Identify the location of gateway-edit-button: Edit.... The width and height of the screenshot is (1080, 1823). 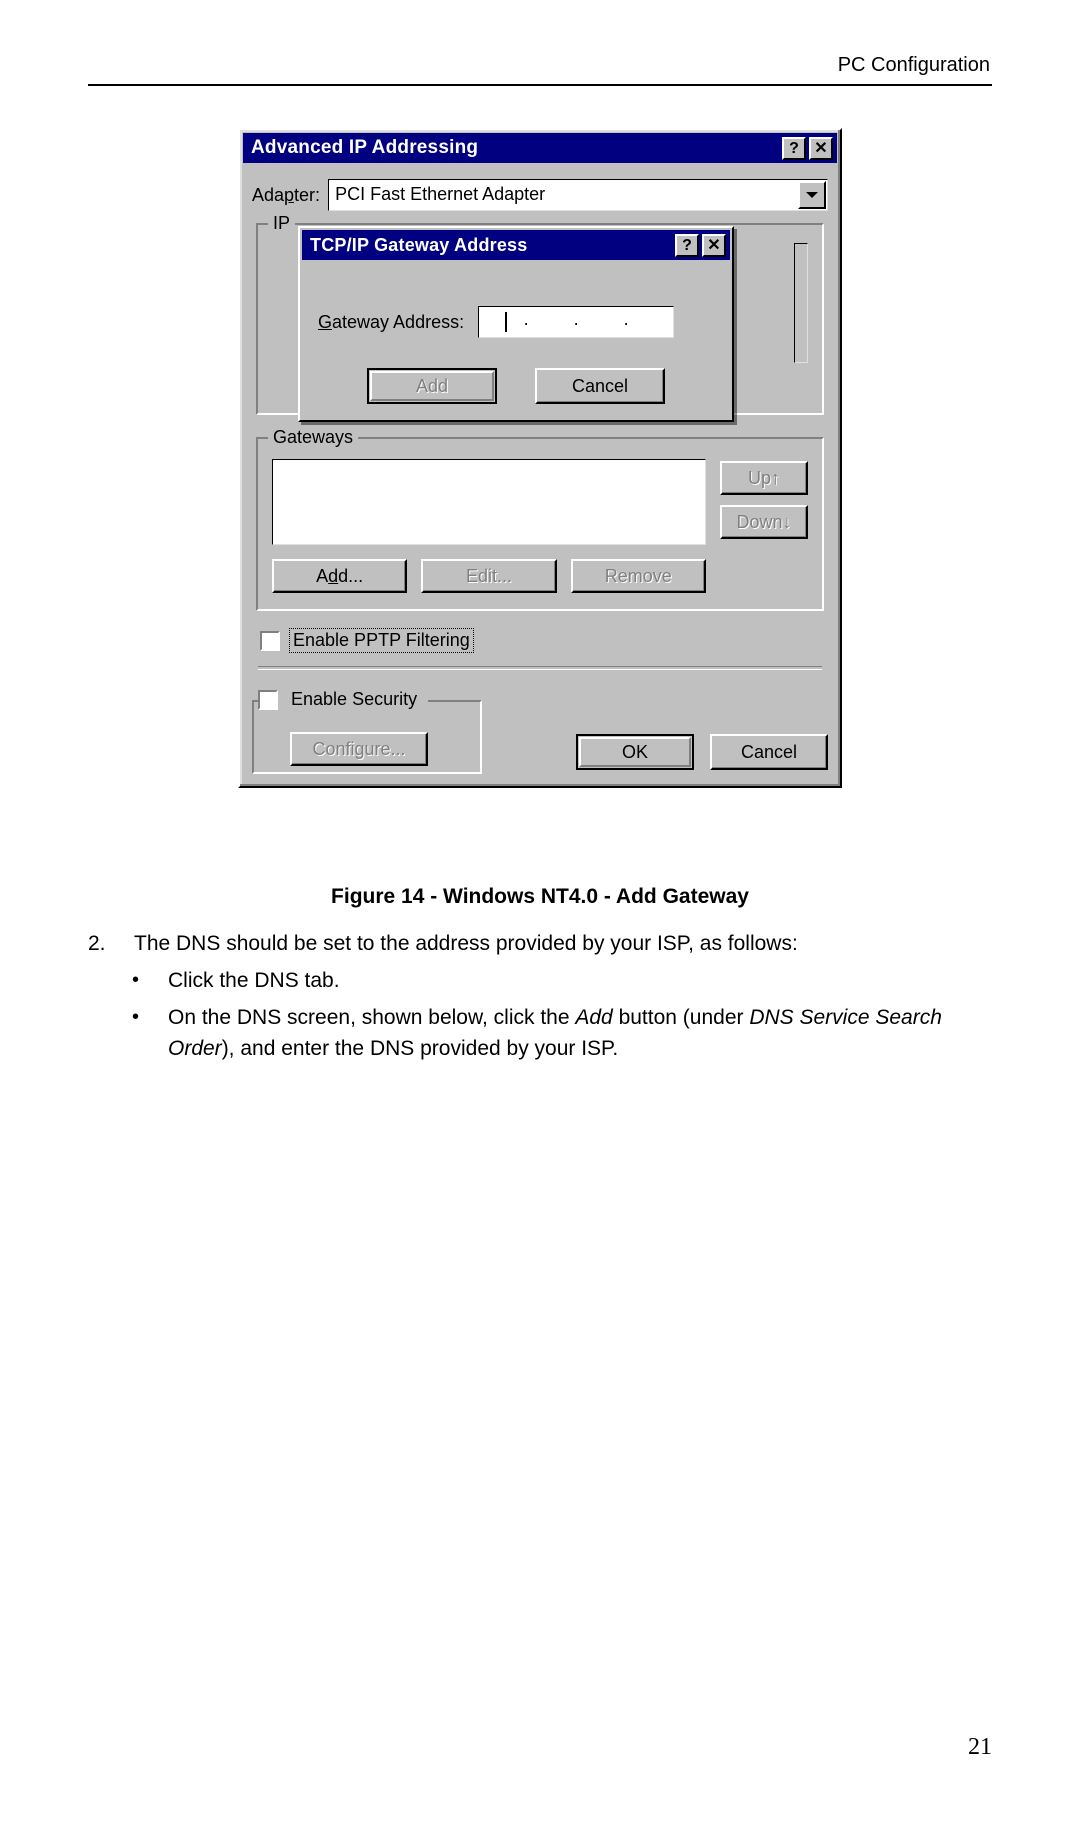
(489, 576).